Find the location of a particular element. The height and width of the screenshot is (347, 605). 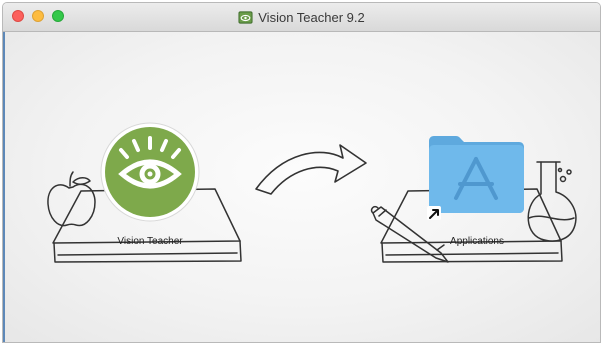

window-left-edge is located at coordinates (4, 187).